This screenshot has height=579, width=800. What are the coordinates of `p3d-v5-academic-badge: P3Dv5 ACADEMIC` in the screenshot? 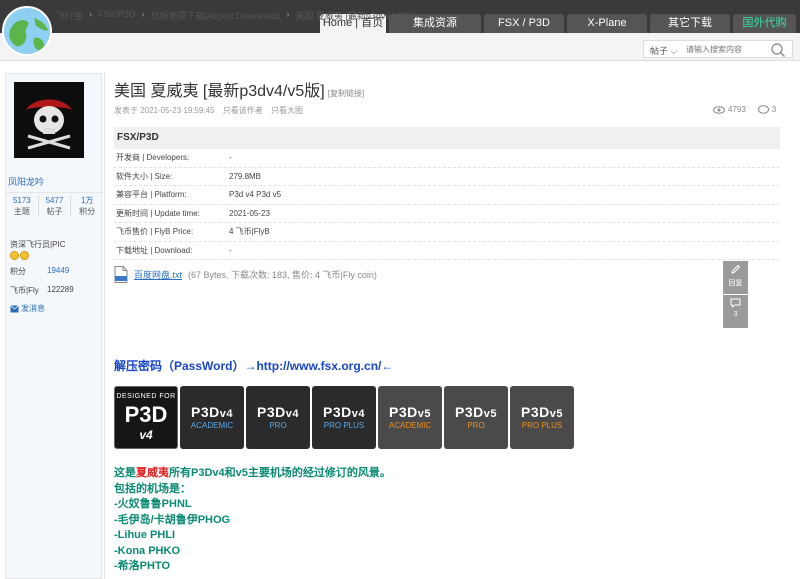 It's located at (410, 417).